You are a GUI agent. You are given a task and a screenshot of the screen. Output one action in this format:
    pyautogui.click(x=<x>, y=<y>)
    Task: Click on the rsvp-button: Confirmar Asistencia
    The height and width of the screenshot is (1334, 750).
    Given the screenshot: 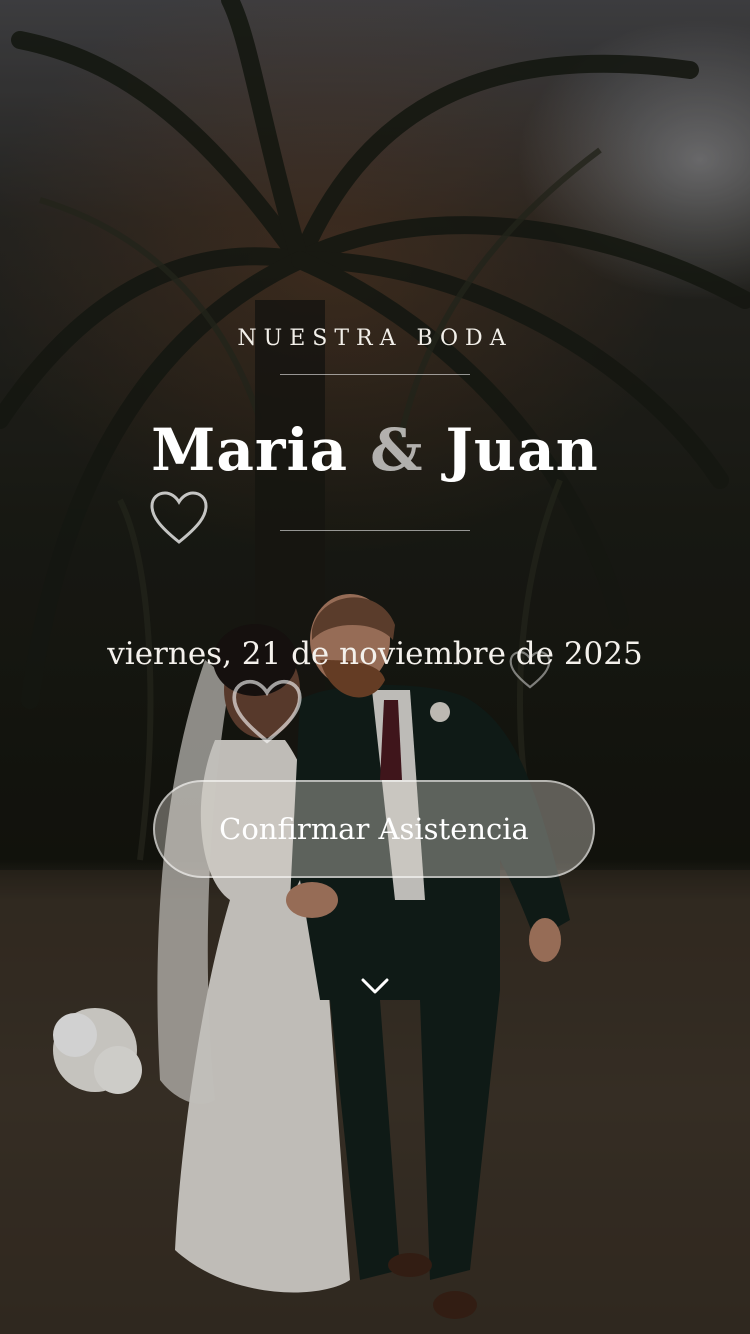 What is the action you would take?
    pyautogui.click(x=374, y=829)
    